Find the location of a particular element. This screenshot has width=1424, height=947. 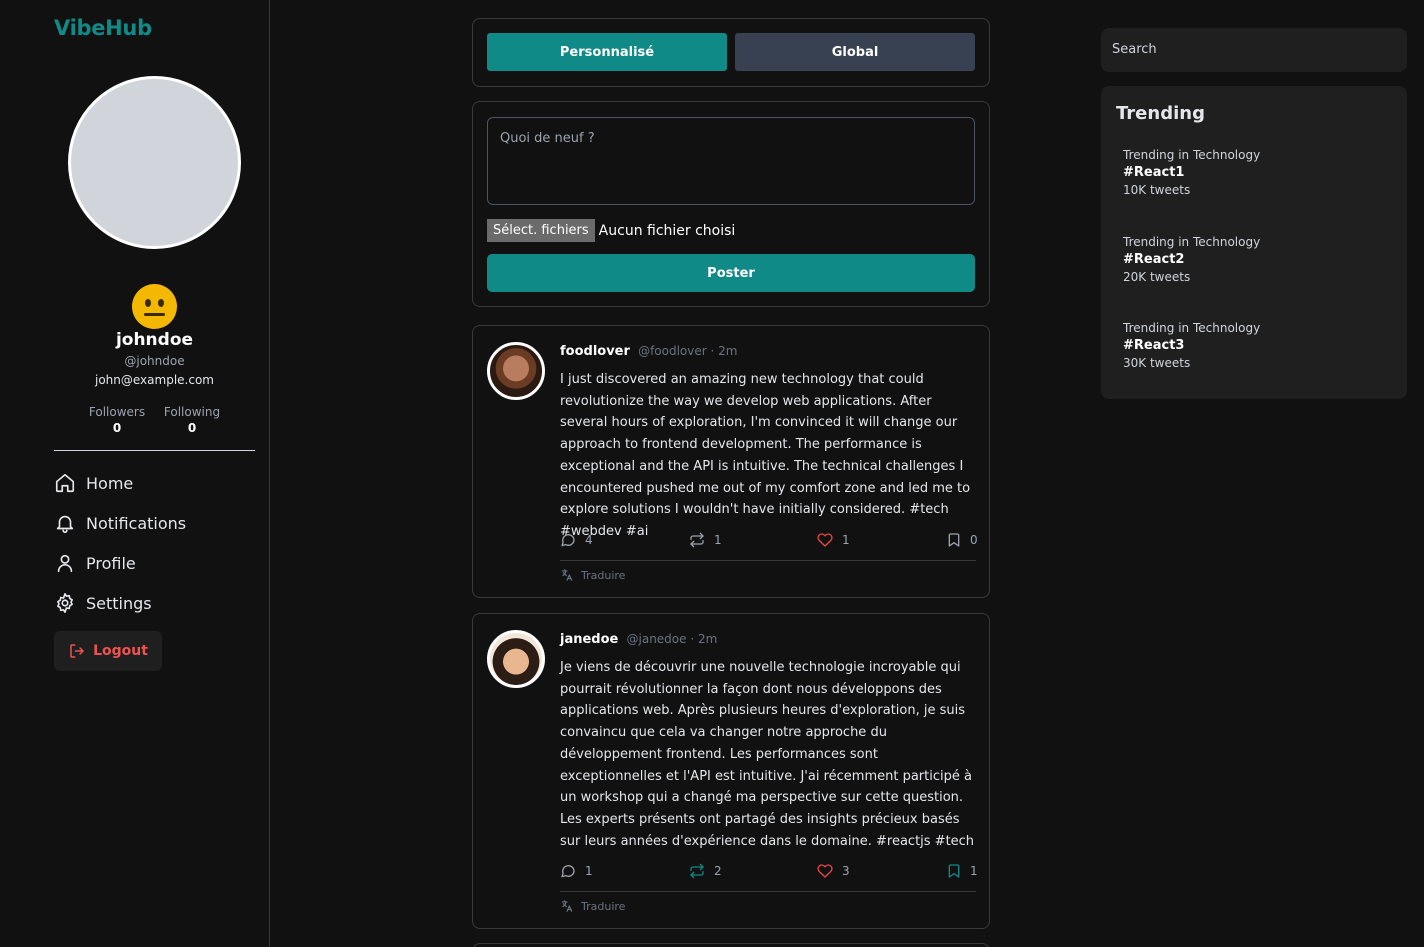

sidebar-divider is located at coordinates (154, 450).